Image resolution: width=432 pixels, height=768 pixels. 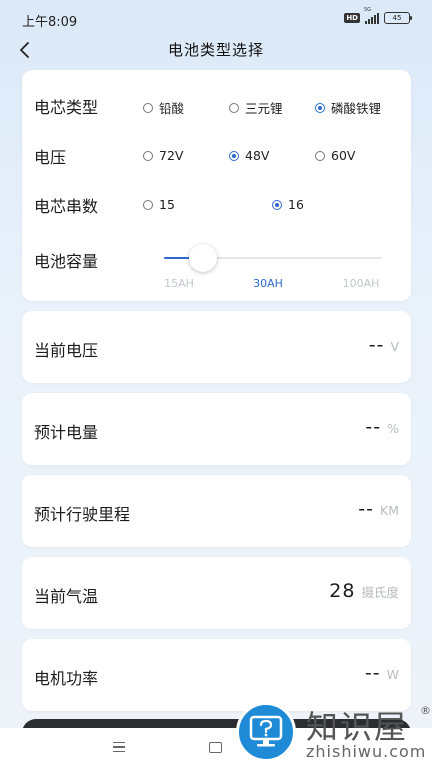 I want to click on radio-series-15: 15, so click(x=159, y=204).